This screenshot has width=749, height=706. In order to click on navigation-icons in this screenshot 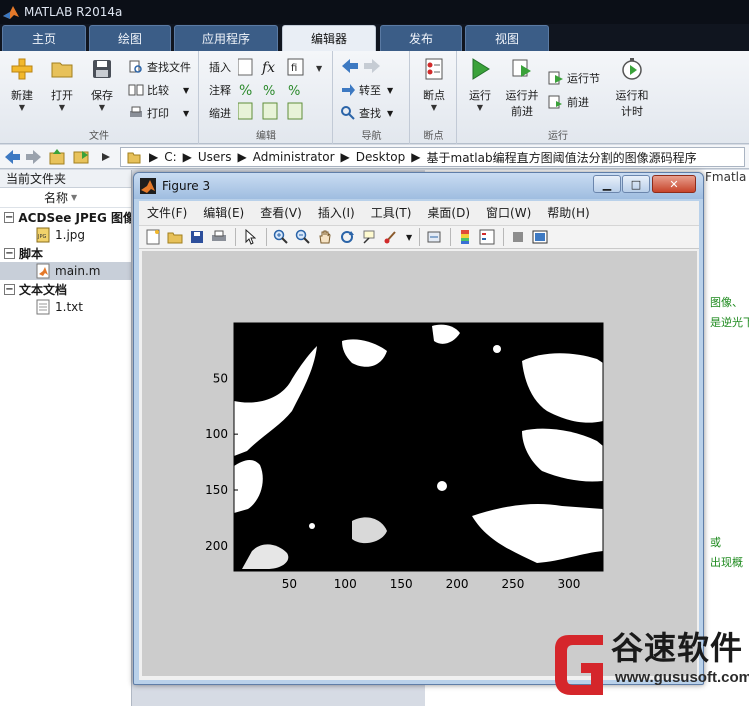, I will do `click(59, 157)`.